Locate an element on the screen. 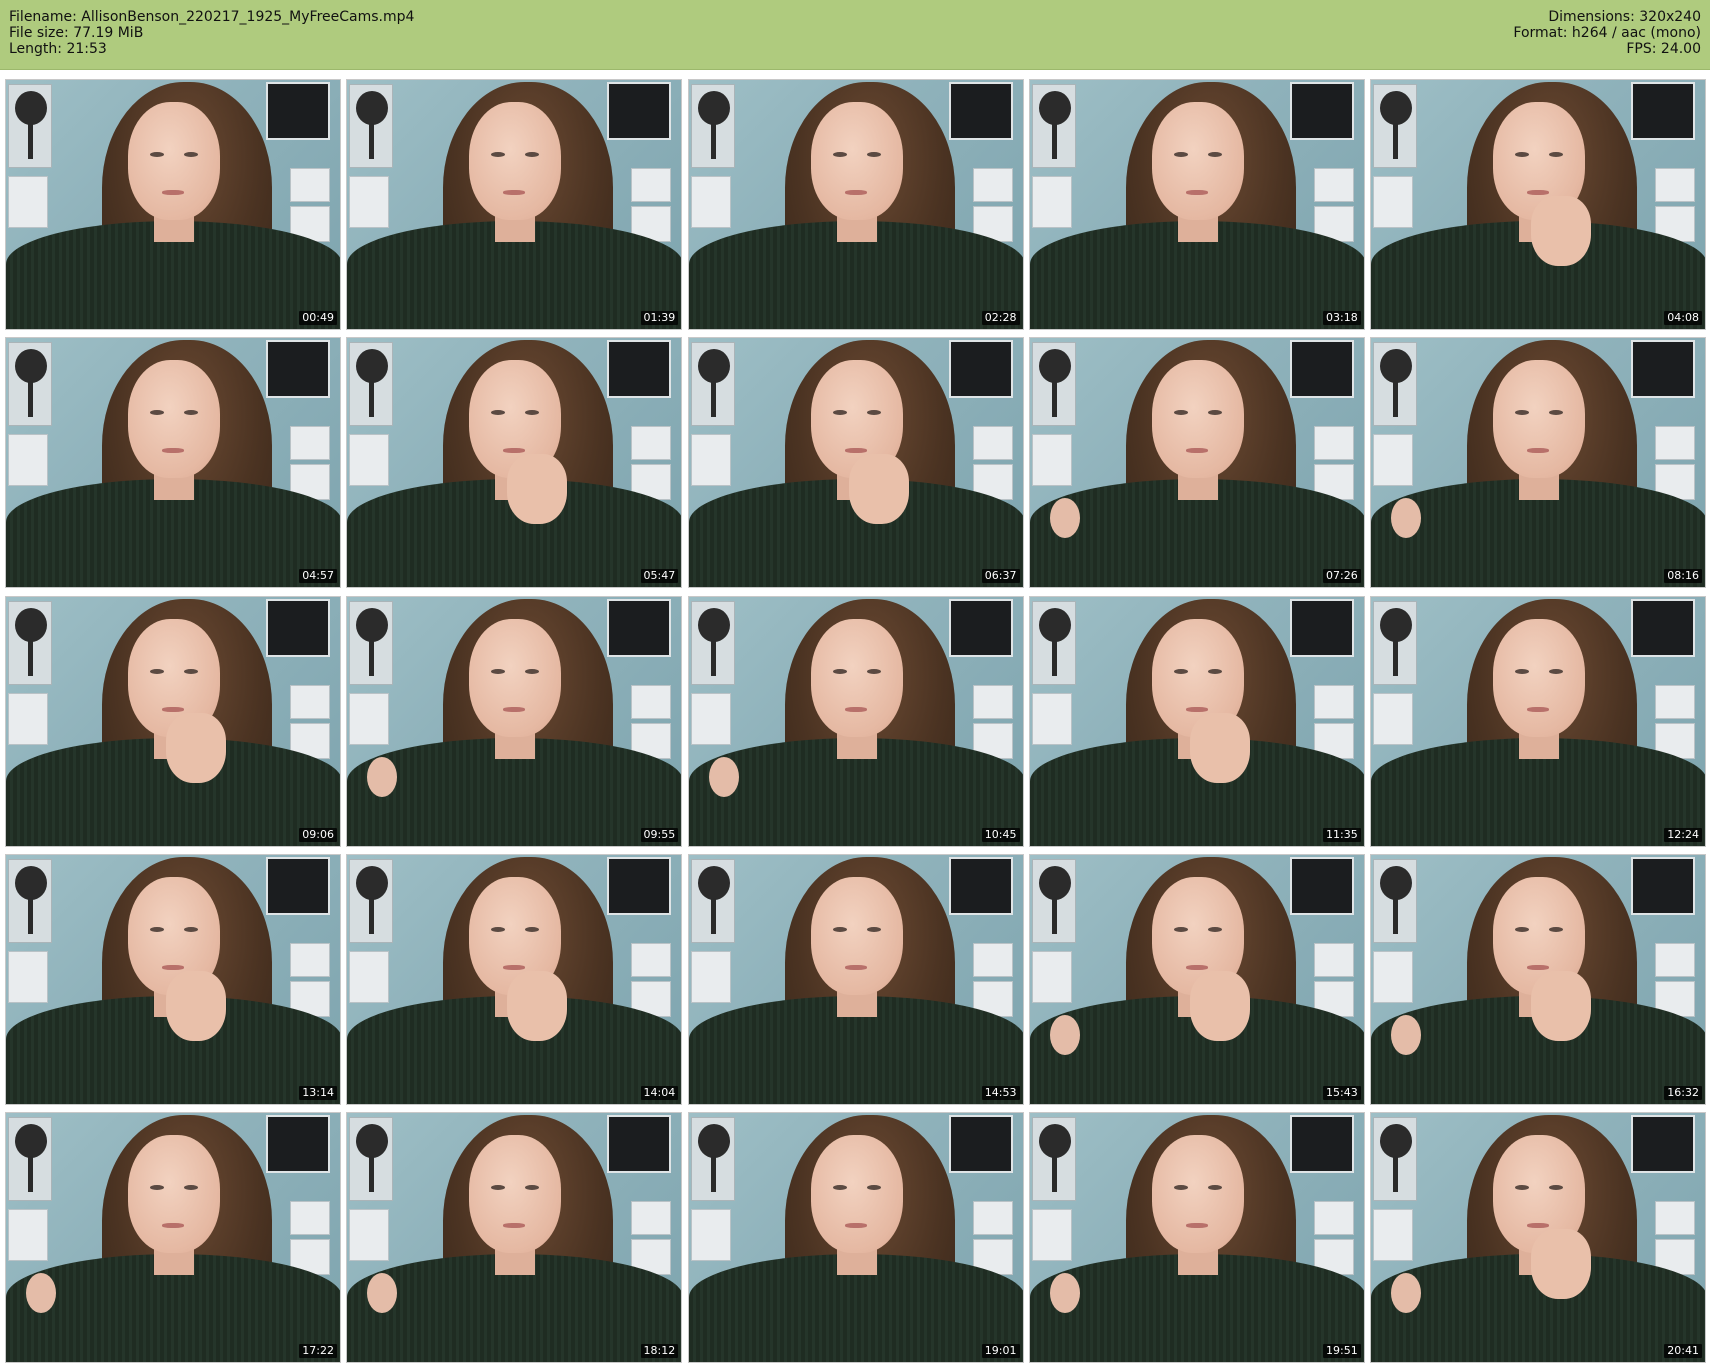 Image resolution: width=1710 pixels, height=1370 pixels. video-thumbnail: 20:41 is located at coordinates (1538, 1237).